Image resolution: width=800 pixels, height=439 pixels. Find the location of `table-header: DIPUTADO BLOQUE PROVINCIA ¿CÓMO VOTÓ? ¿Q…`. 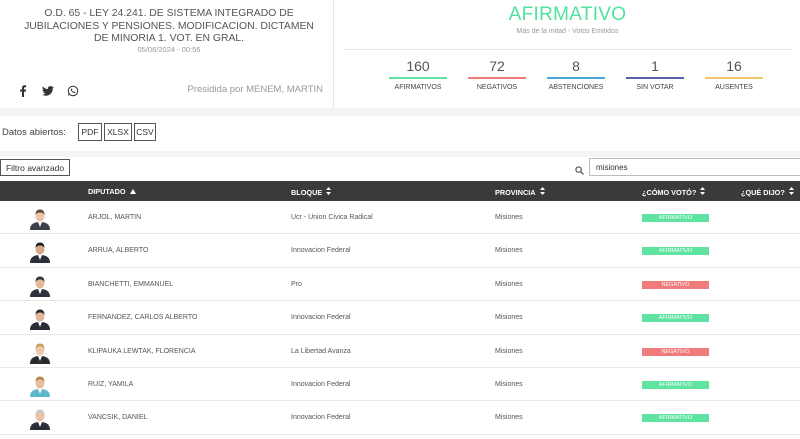

table-header: DIPUTADO BLOQUE PROVINCIA ¿CÓMO VOTÓ? ¿Q… is located at coordinates (400, 191).